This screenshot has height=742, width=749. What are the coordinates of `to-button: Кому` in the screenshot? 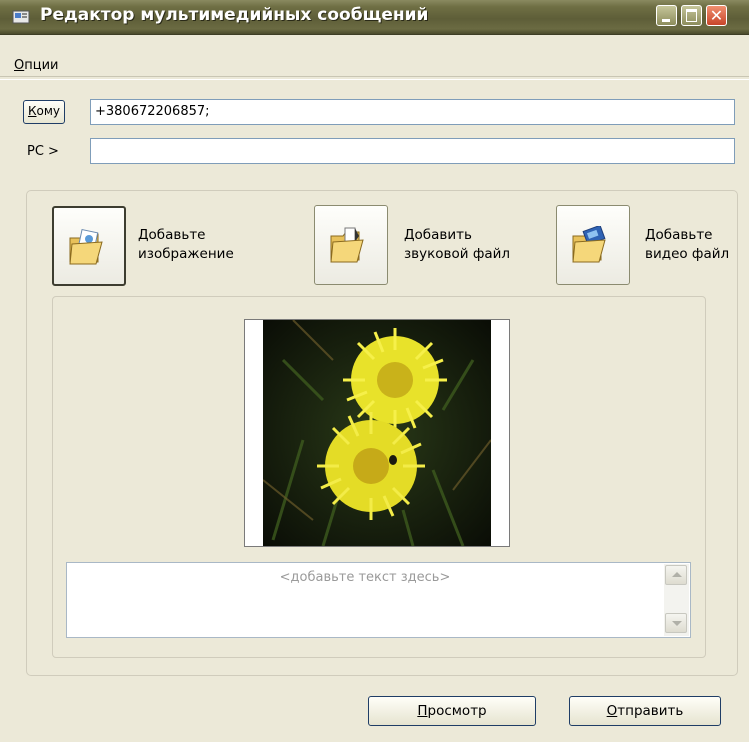 It's located at (44, 112).